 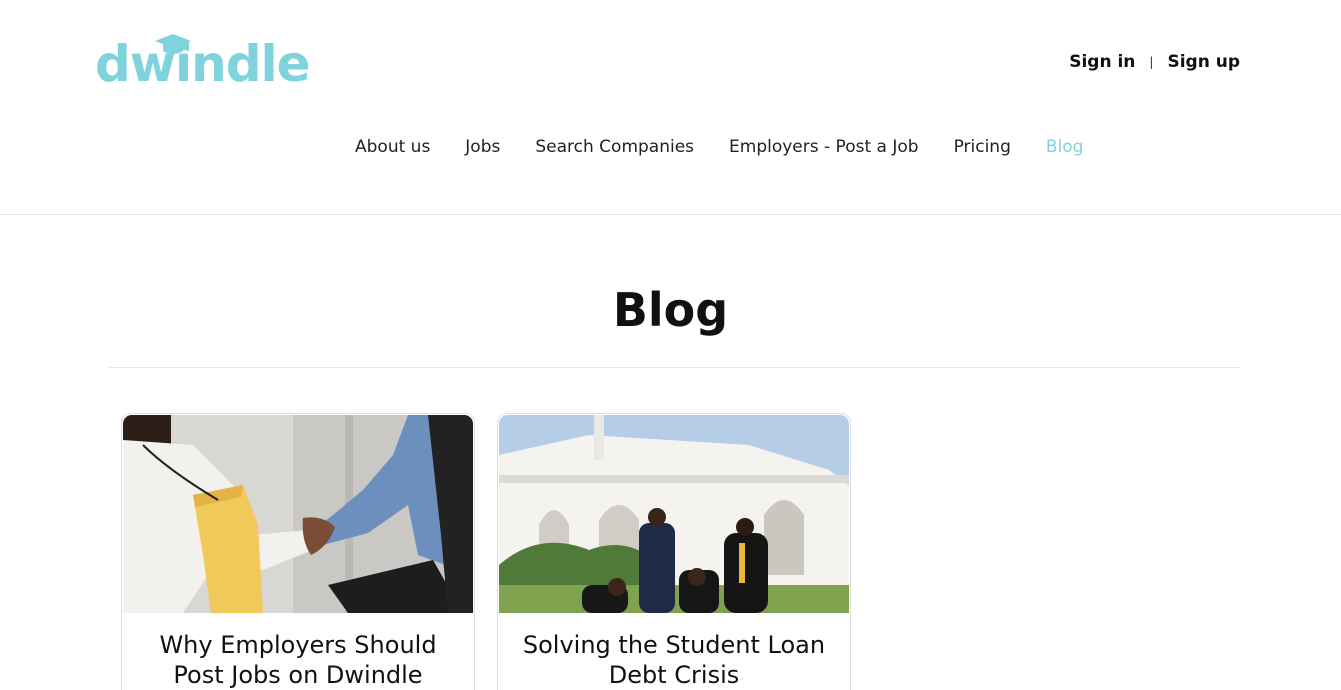 I want to click on auth-links: Sign in | Sign up, so click(x=1154, y=62).